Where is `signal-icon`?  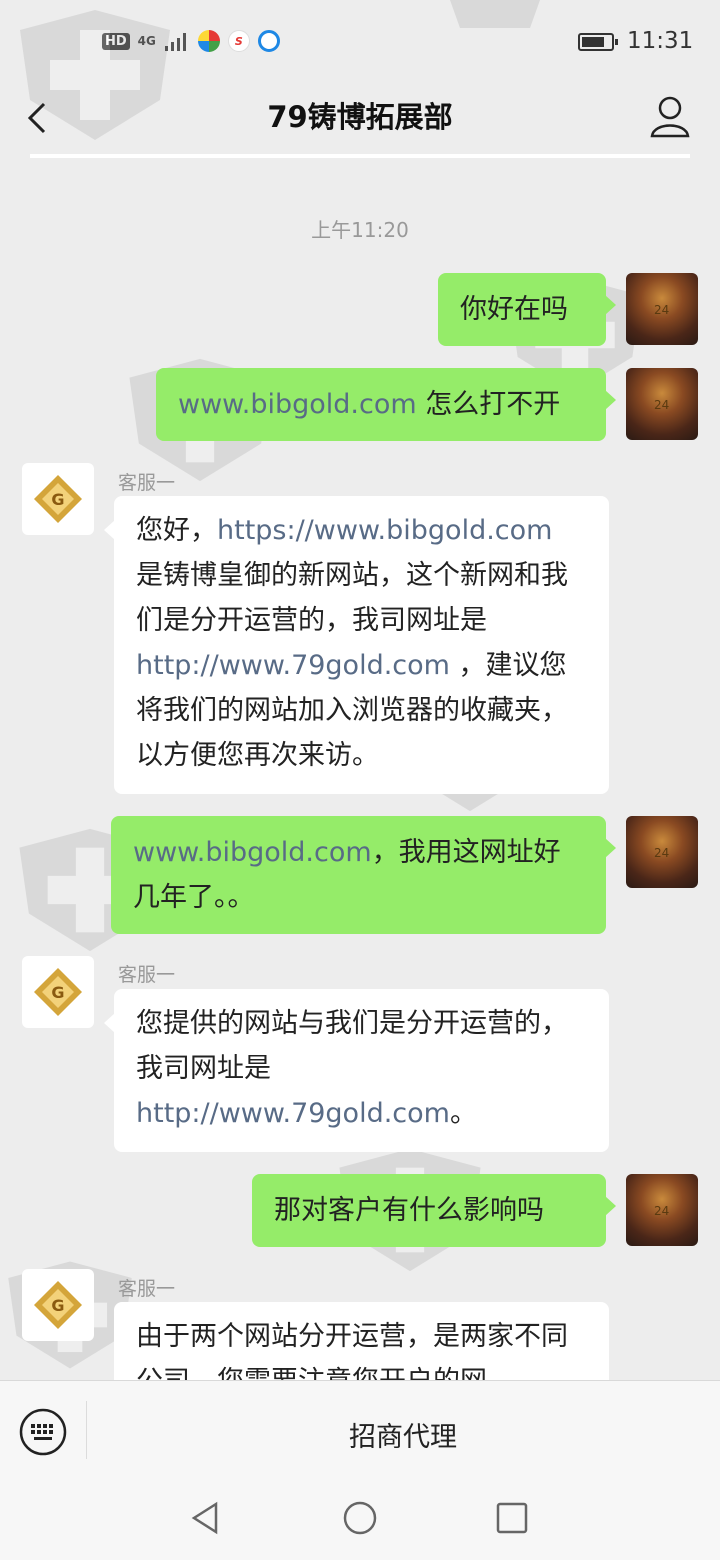
signal-icon is located at coordinates (175, 42).